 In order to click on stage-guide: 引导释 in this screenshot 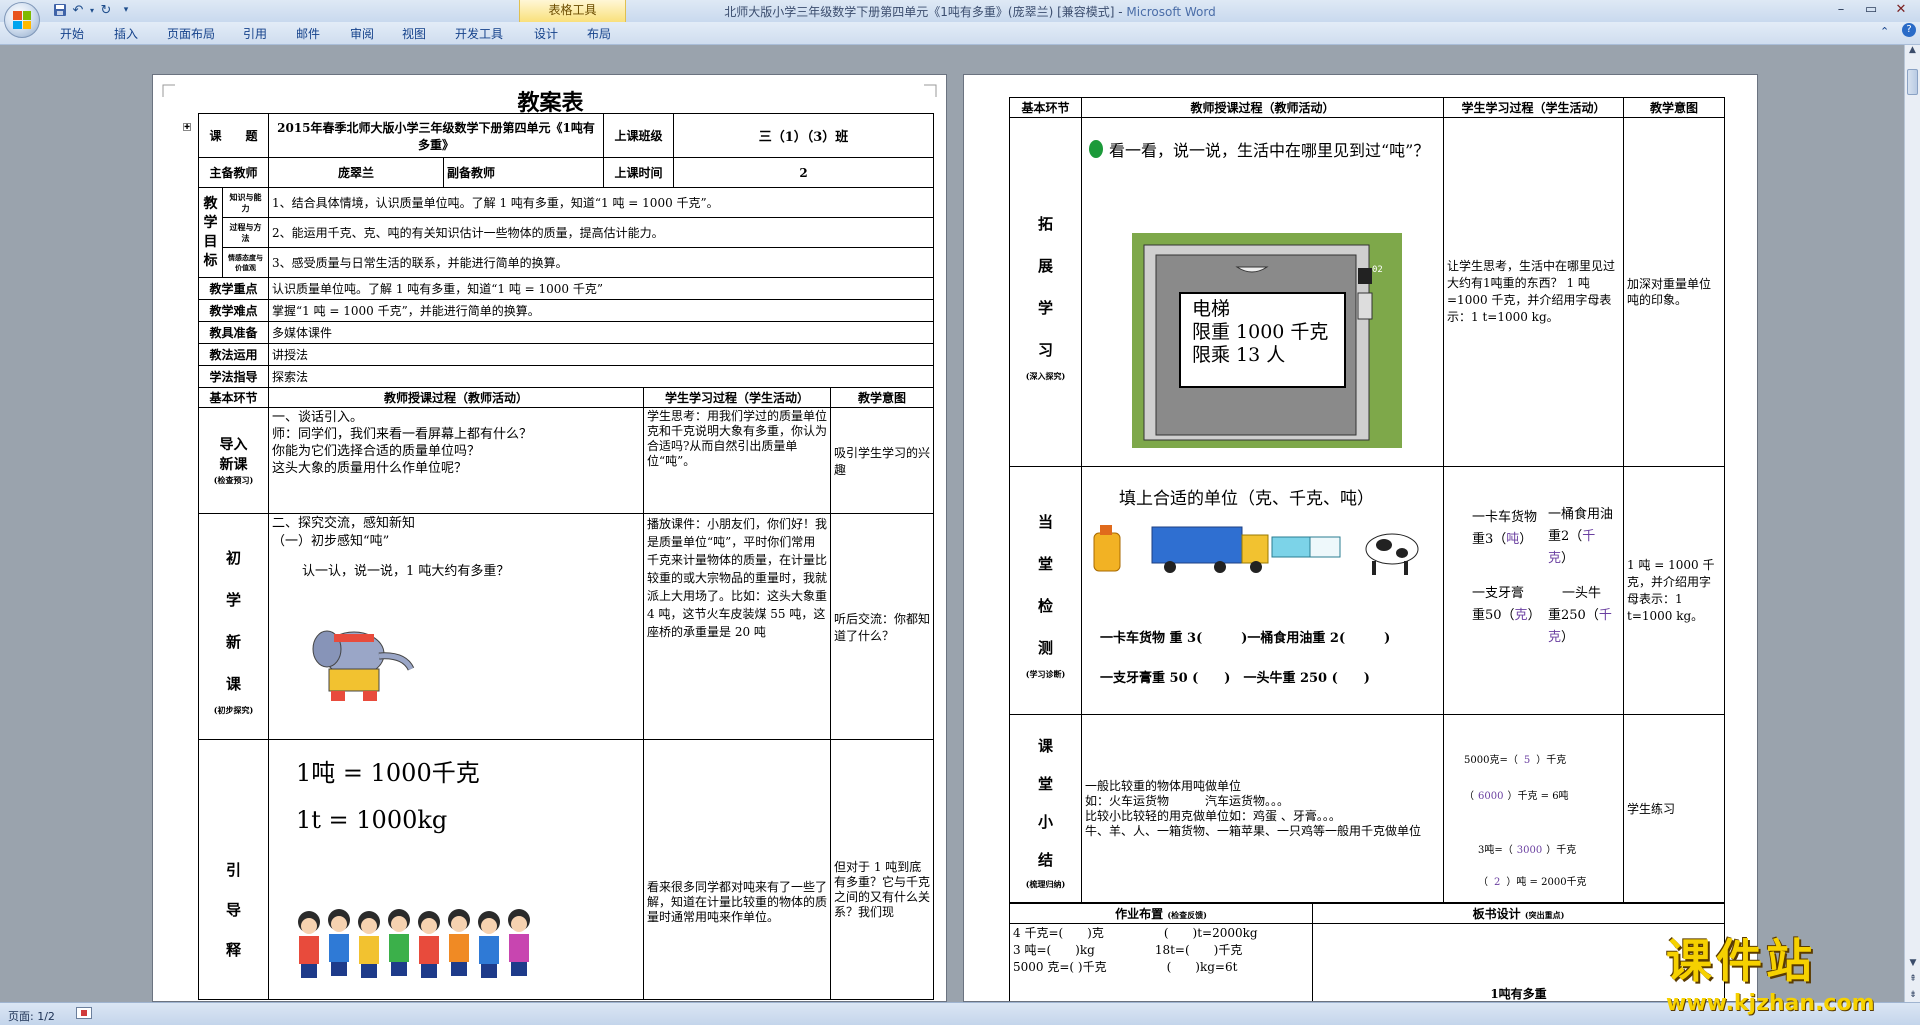, I will do `click(233, 869)`.